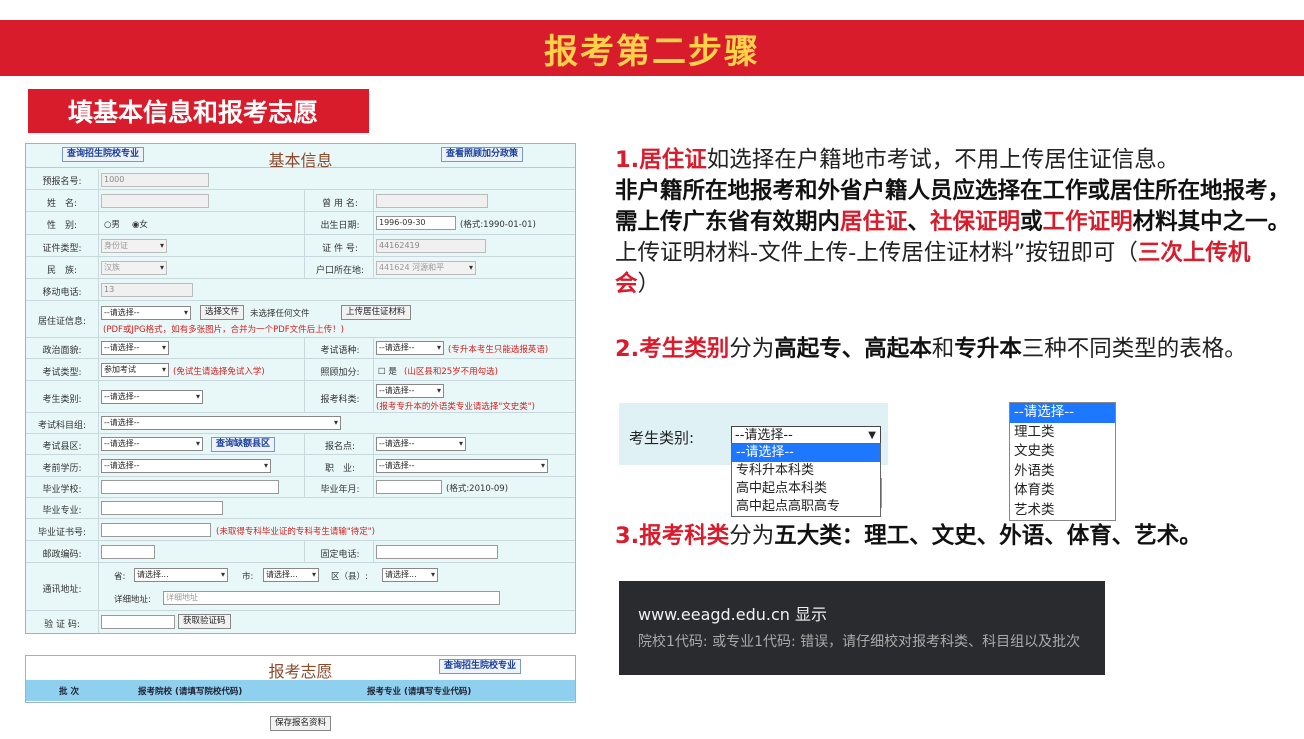 The image size is (1304, 739). I want to click on p2-d: 三种不同类型的表格。, so click(1134, 349).